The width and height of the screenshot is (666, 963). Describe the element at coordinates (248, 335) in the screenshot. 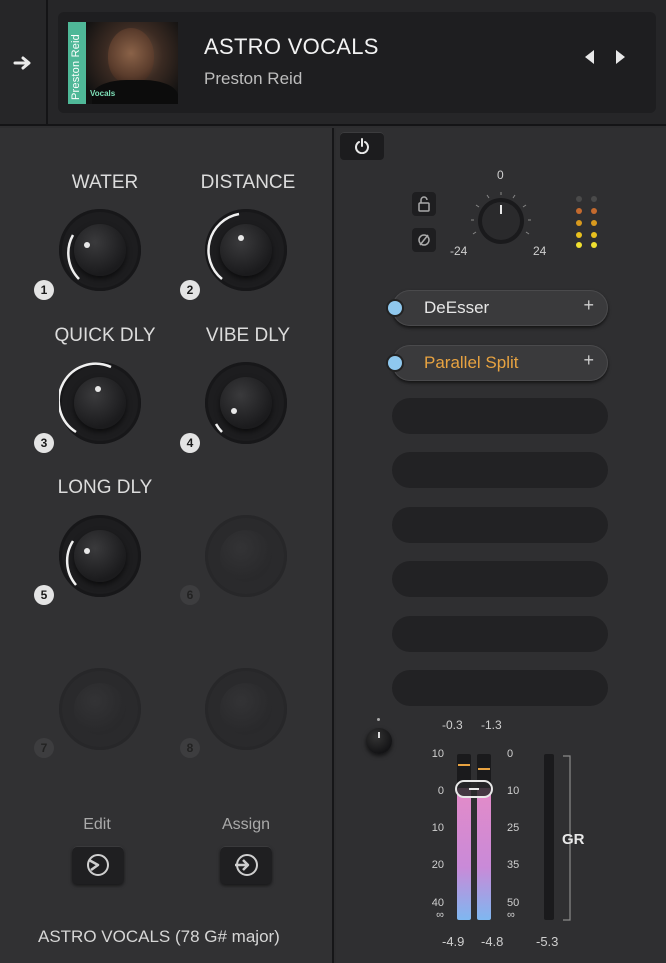

I see `macro-label-4: VIBE DLY` at that location.